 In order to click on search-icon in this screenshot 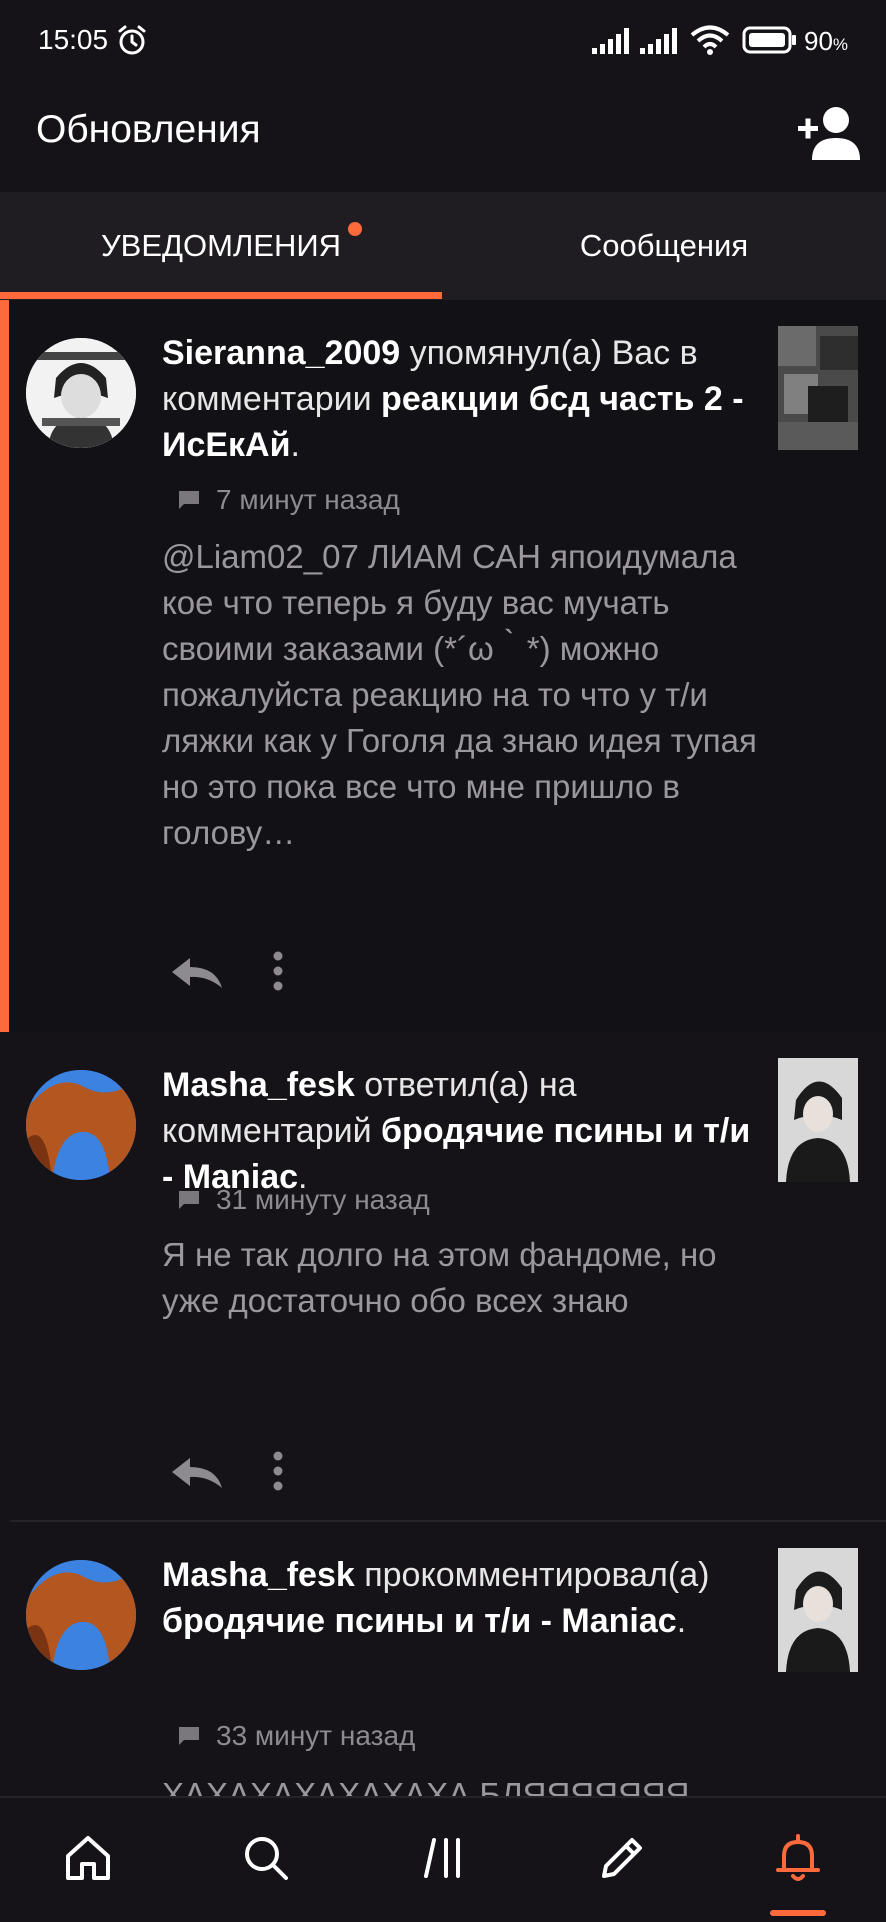, I will do `click(266, 1858)`.